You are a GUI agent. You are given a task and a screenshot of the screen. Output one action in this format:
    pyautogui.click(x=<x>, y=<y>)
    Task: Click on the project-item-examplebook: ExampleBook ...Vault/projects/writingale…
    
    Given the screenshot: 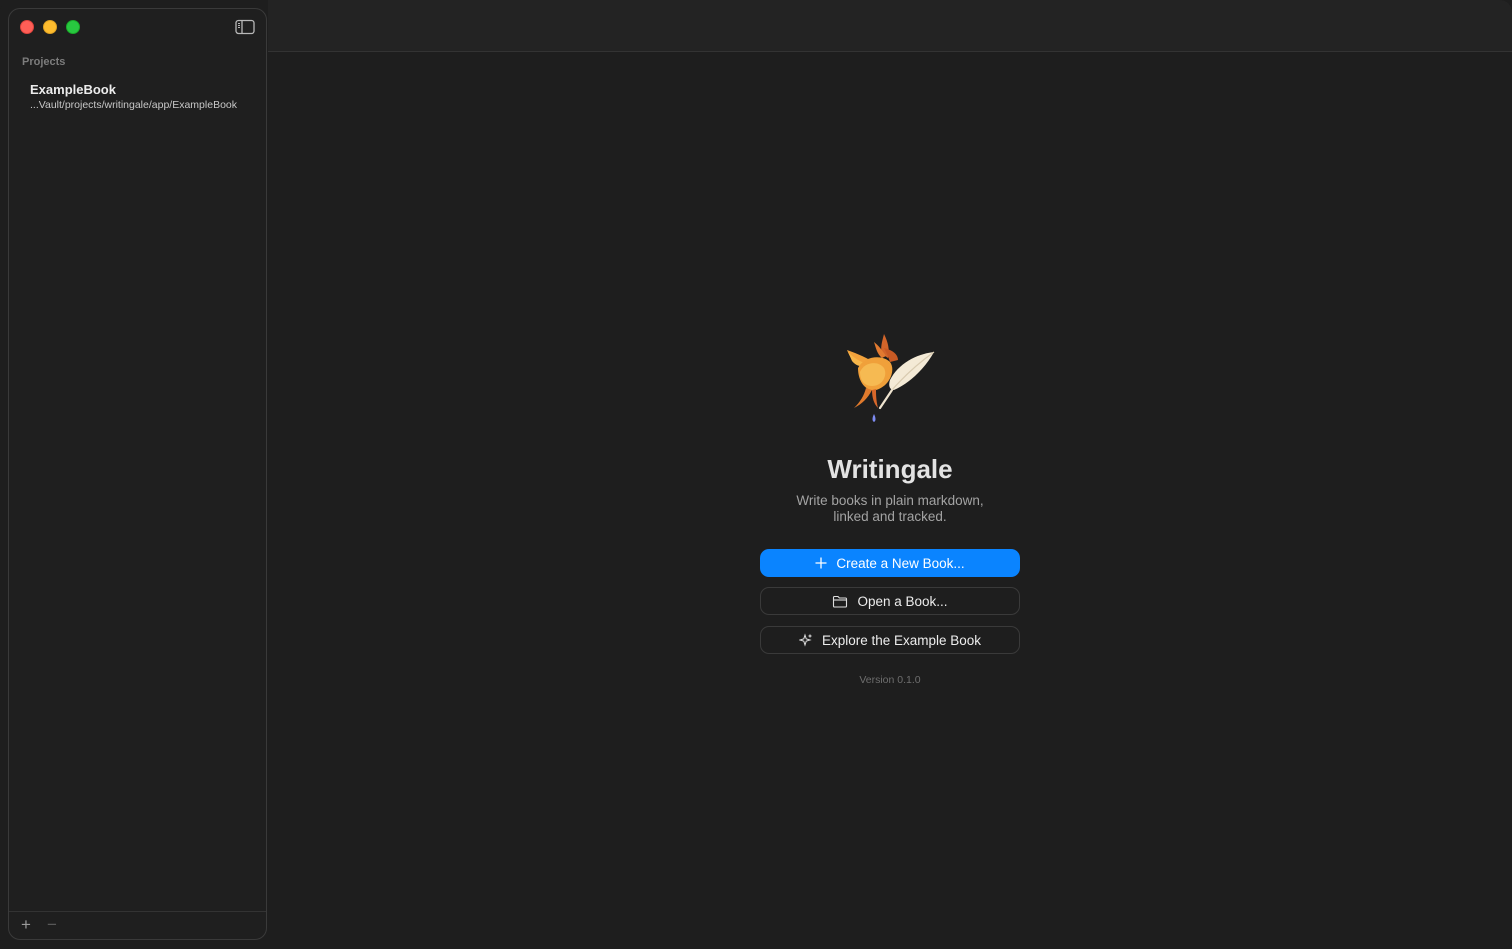 What is the action you would take?
    pyautogui.click(x=139, y=100)
    